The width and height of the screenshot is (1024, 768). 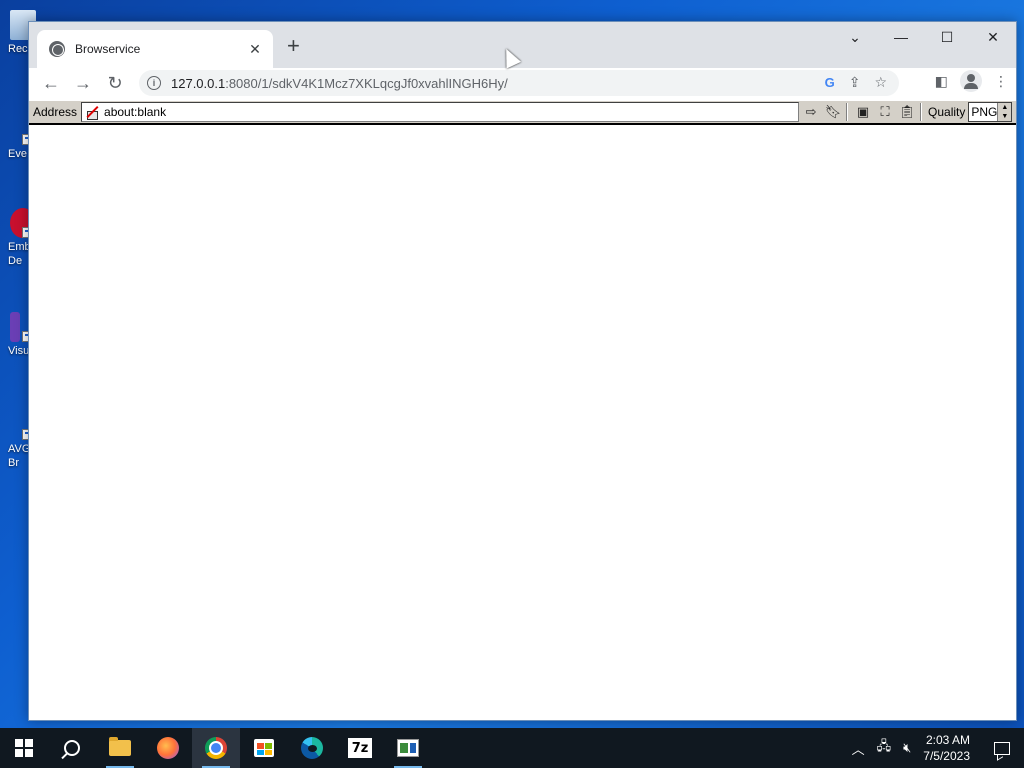 What do you see at coordinates (57, 49) in the screenshot?
I see `globe-icon` at bounding box center [57, 49].